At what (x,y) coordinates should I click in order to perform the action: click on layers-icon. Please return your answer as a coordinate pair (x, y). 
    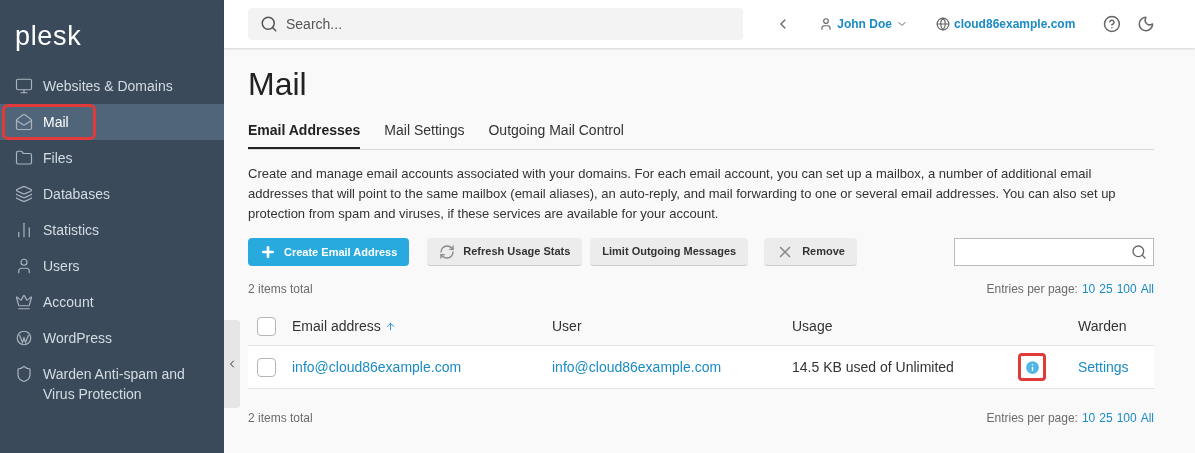
    Looking at the image, I should click on (24, 194).